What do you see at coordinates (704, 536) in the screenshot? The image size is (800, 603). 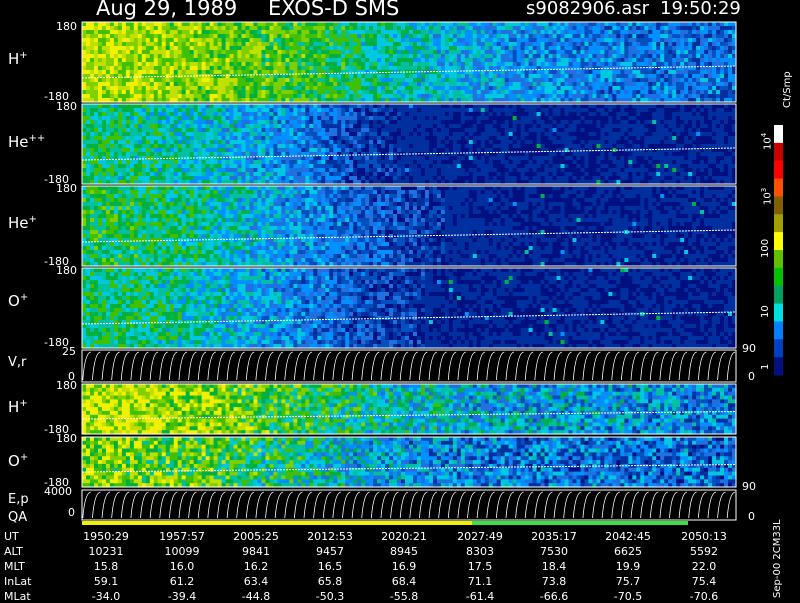 I see `footer-cell: 2050:13` at bounding box center [704, 536].